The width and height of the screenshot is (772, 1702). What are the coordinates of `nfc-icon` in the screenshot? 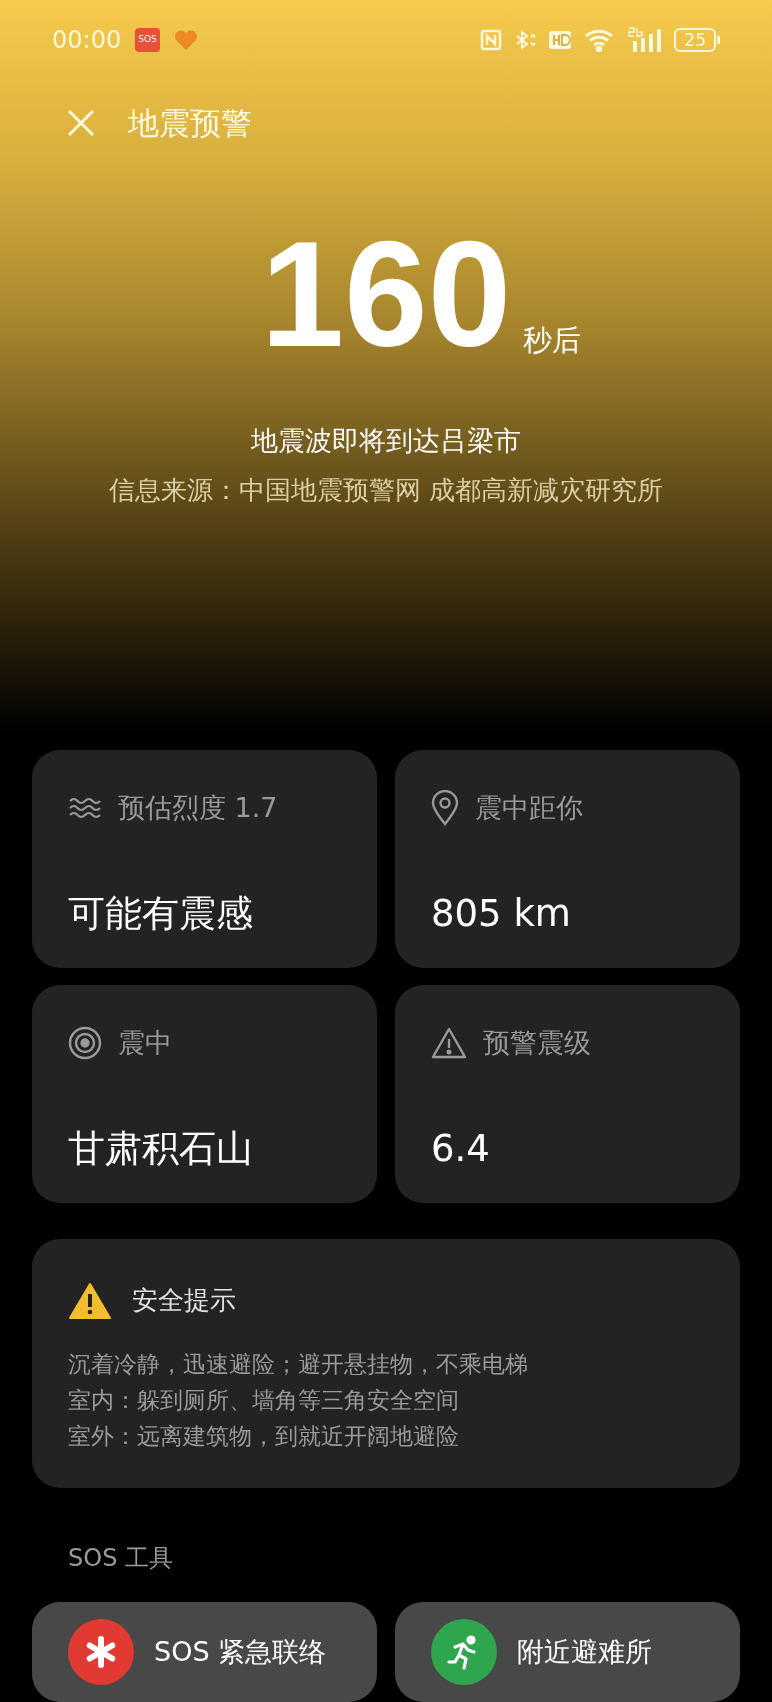 It's located at (491, 40).